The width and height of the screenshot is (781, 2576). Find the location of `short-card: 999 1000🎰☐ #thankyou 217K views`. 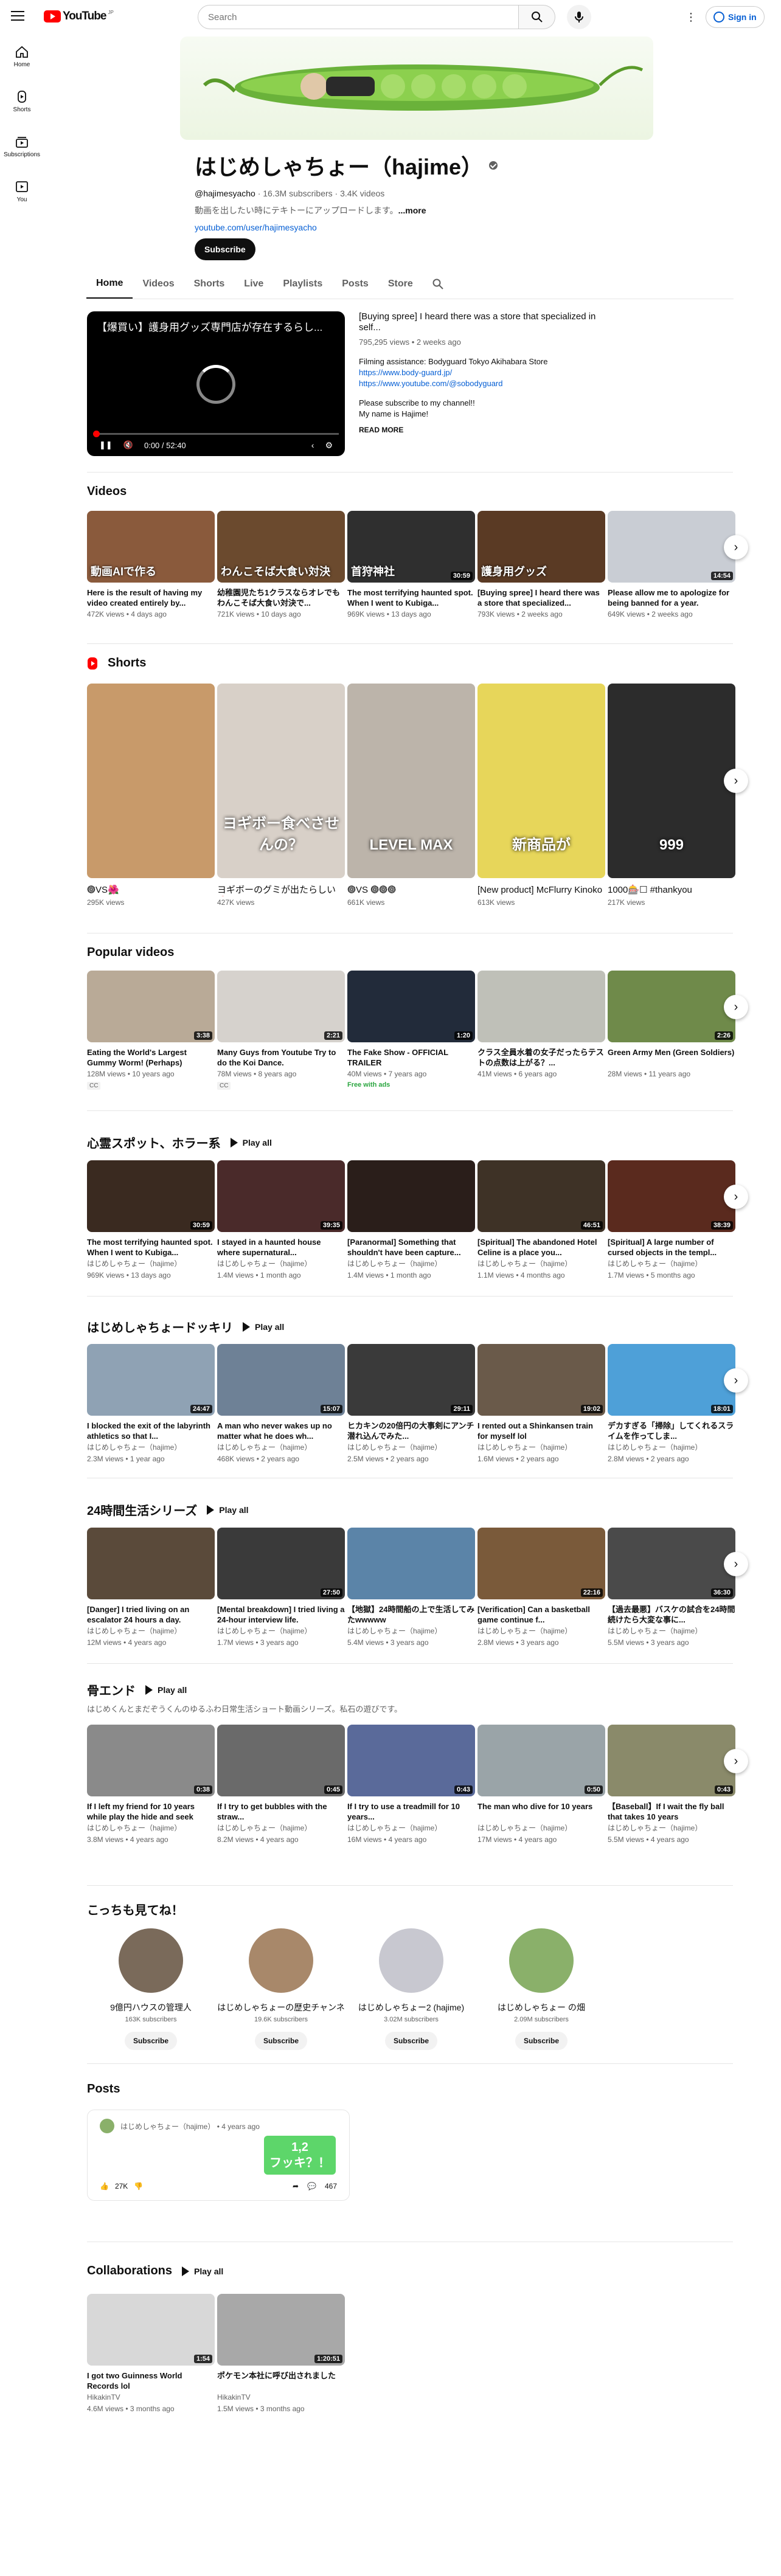

short-card: 999 1000🎰☐ #thankyou 217K views is located at coordinates (671, 796).